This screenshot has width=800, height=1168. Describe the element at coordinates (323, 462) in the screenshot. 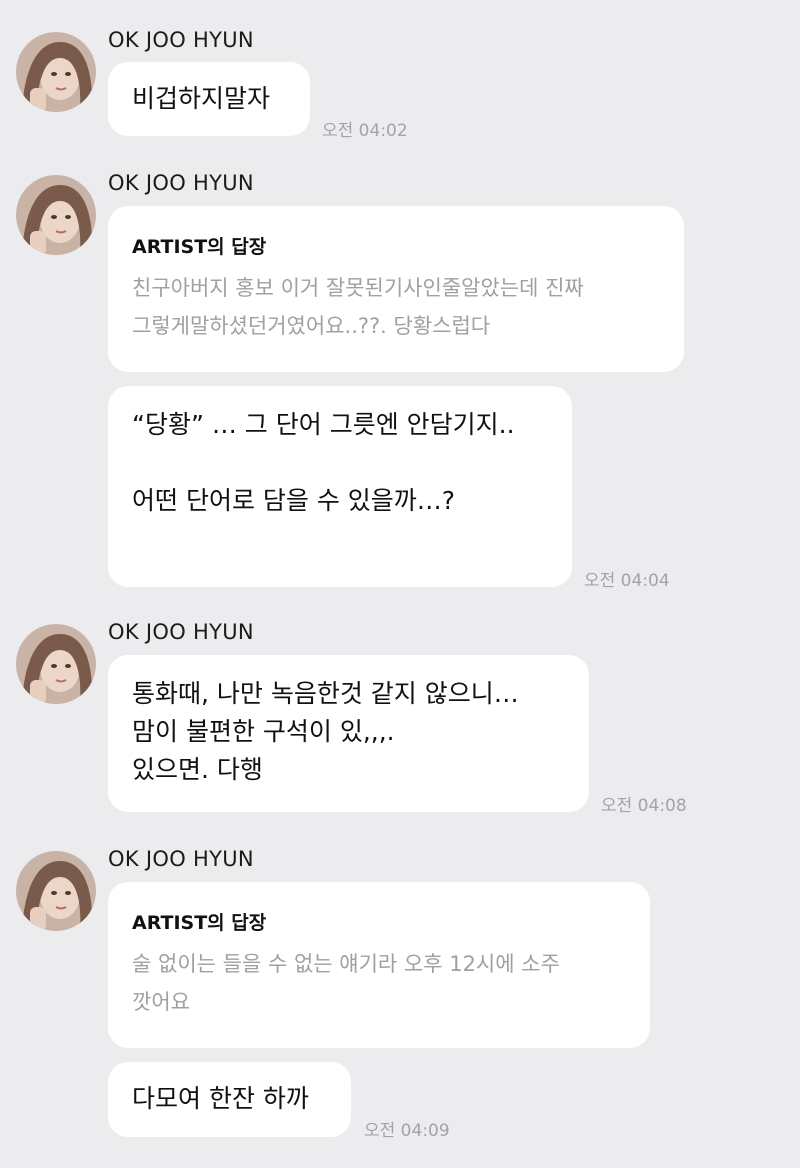

I see `message-text: “당황” … 그 단어 그릇엔 안담기지.. 어떤 단어로 담을 수 있을까…?` at that location.